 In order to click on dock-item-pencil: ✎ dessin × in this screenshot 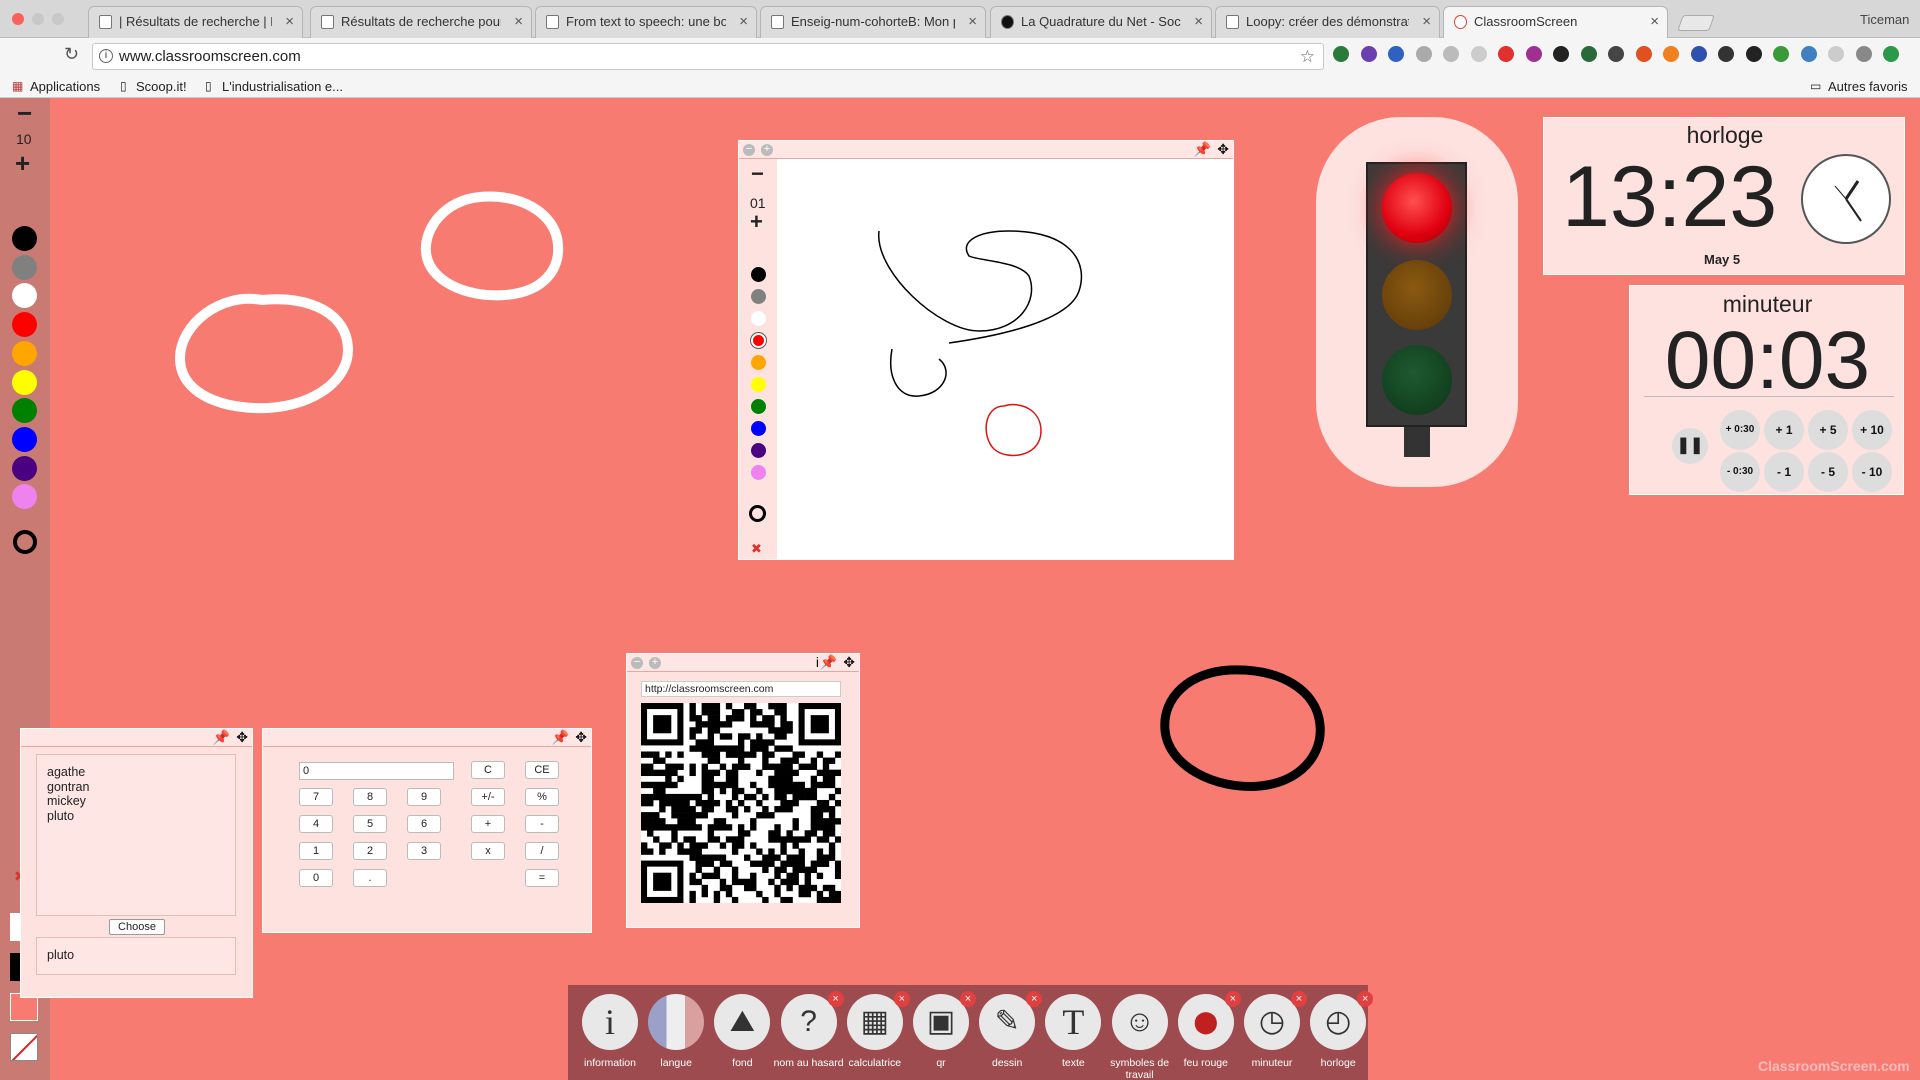, I will do `click(1008, 1032)`.